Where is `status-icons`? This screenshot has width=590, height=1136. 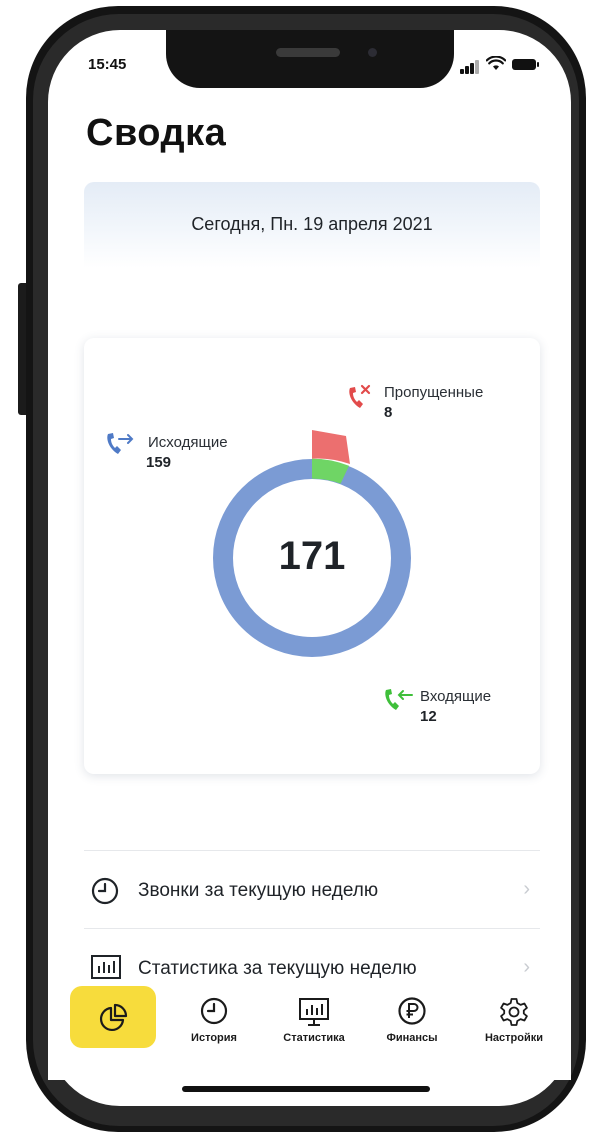 status-icons is located at coordinates (506, 65).